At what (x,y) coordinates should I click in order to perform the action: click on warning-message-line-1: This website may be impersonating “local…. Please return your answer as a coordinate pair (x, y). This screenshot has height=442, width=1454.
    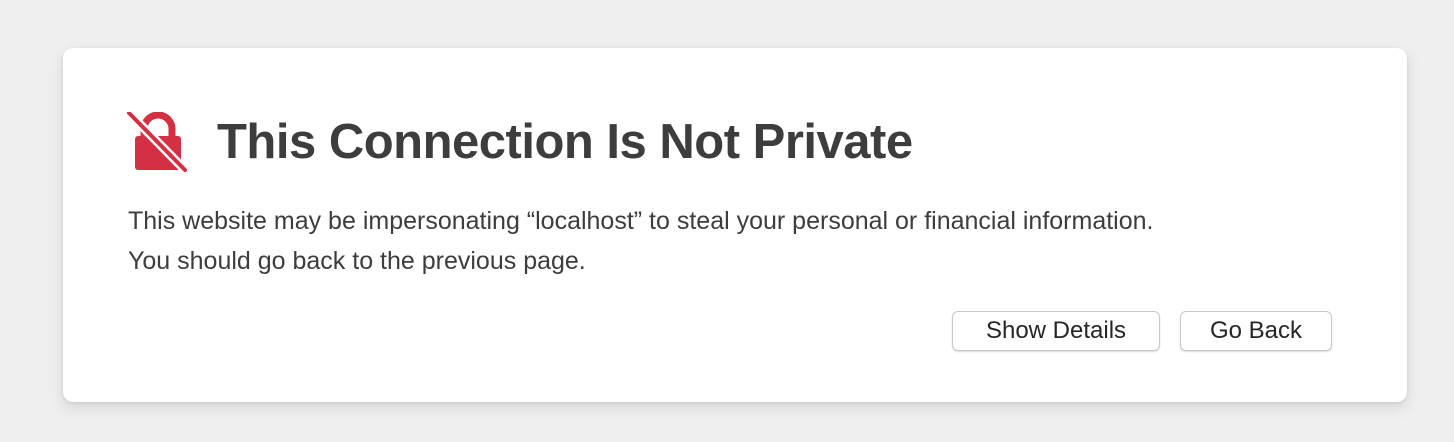
    Looking at the image, I should click on (641, 221).